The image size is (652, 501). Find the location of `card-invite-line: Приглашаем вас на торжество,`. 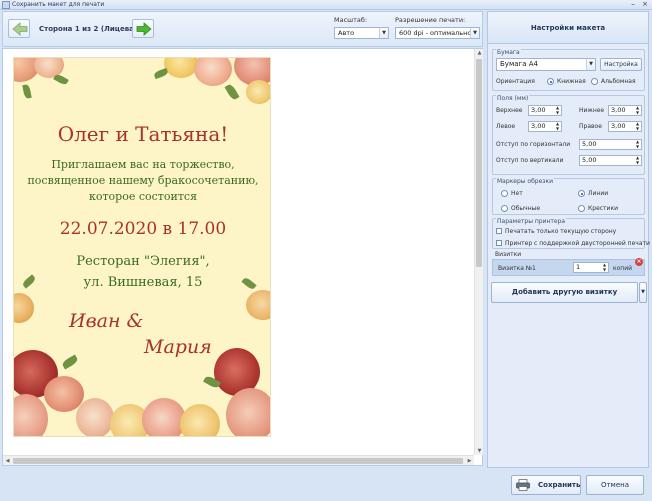

card-invite-line: Приглашаем вас на торжество, is located at coordinates (143, 164).